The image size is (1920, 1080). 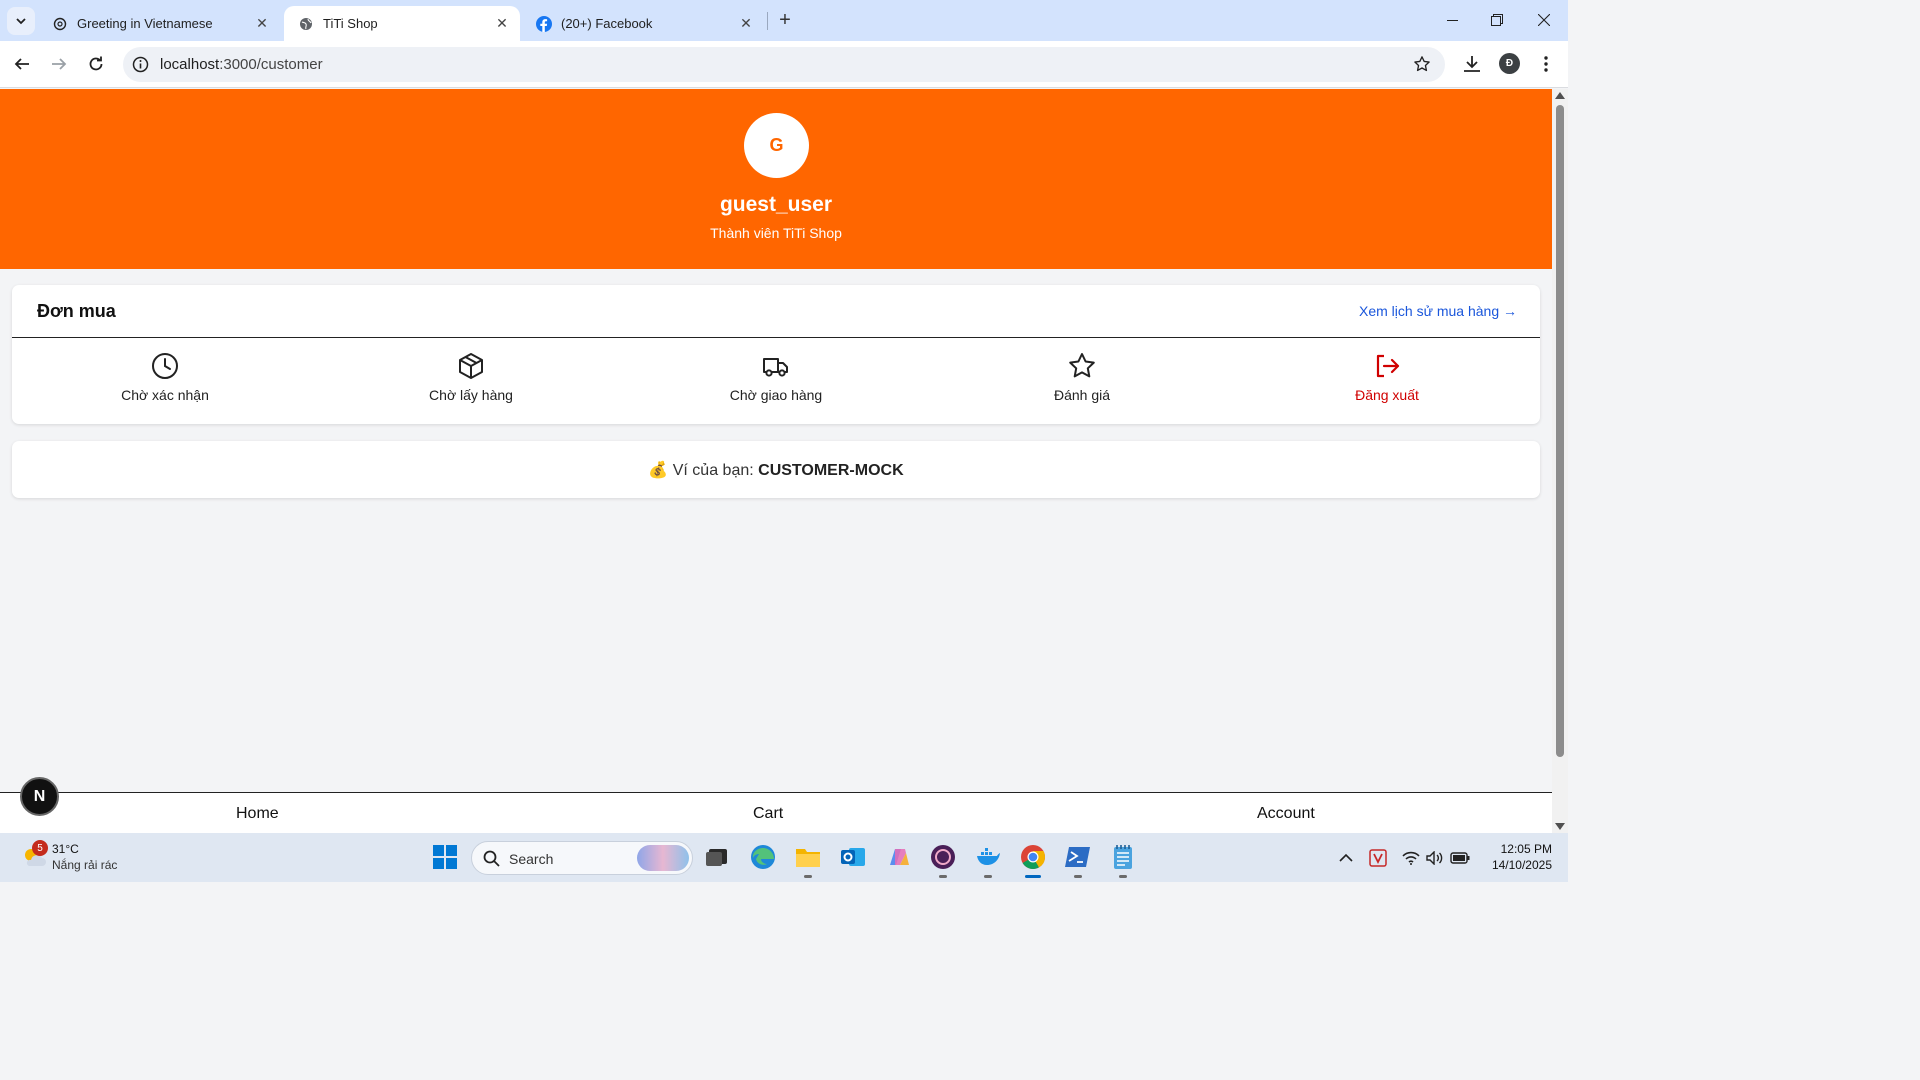 I want to click on docker-icon, so click(x=988, y=856).